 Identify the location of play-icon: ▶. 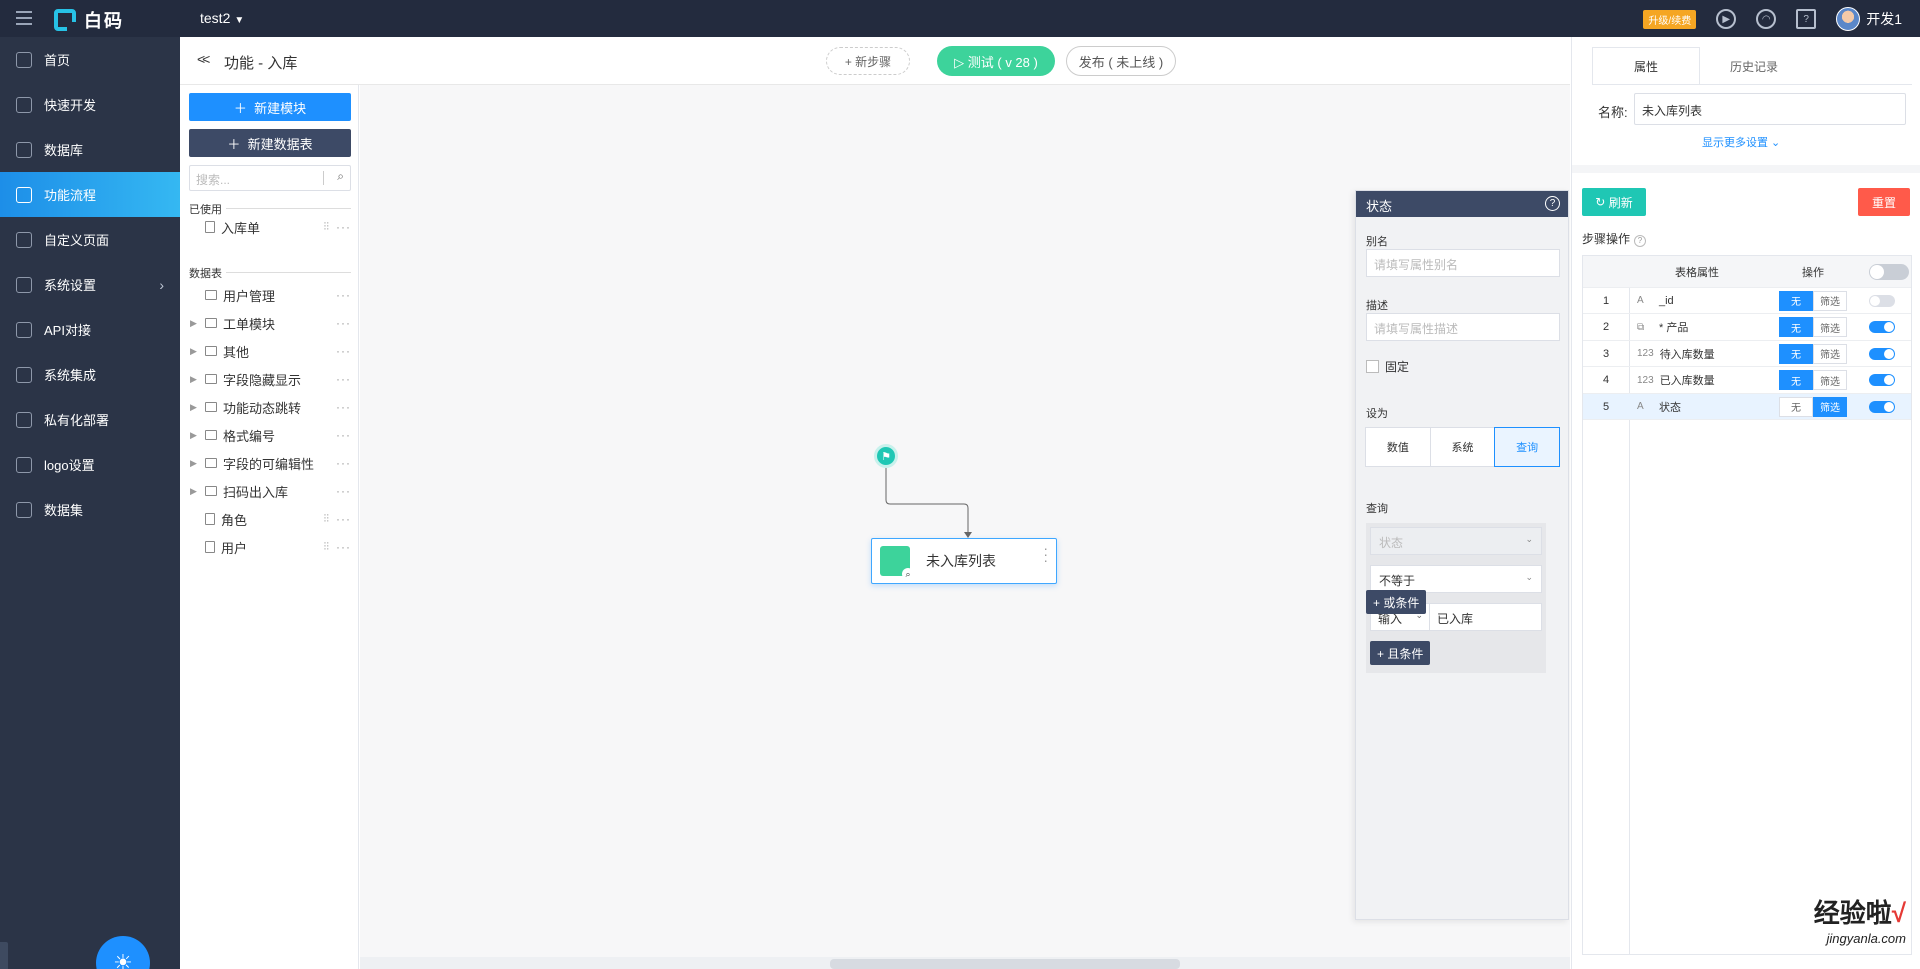
(1726, 19).